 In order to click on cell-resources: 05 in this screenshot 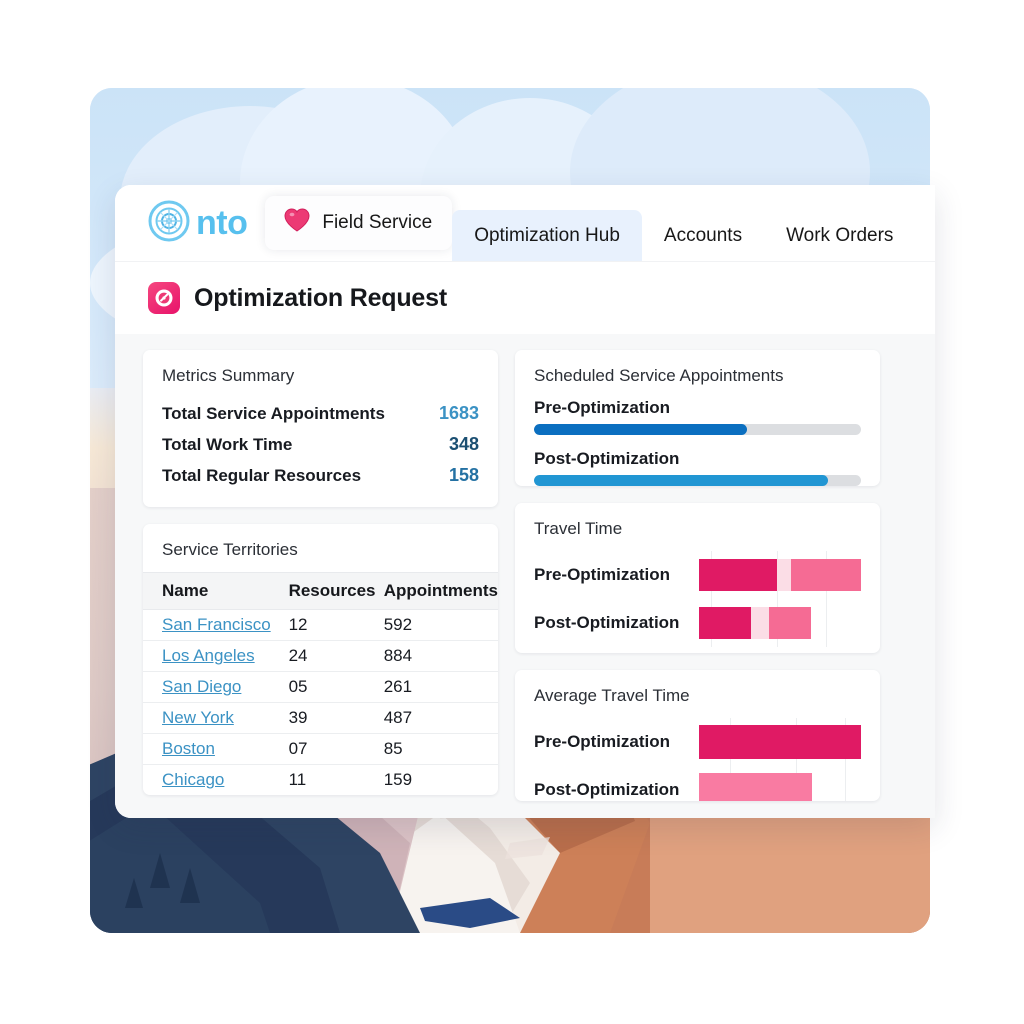, I will do `click(336, 687)`.